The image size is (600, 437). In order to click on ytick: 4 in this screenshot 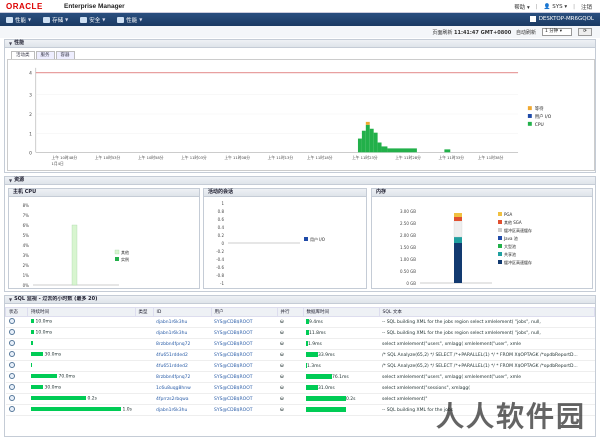, I will do `click(30, 74)`.